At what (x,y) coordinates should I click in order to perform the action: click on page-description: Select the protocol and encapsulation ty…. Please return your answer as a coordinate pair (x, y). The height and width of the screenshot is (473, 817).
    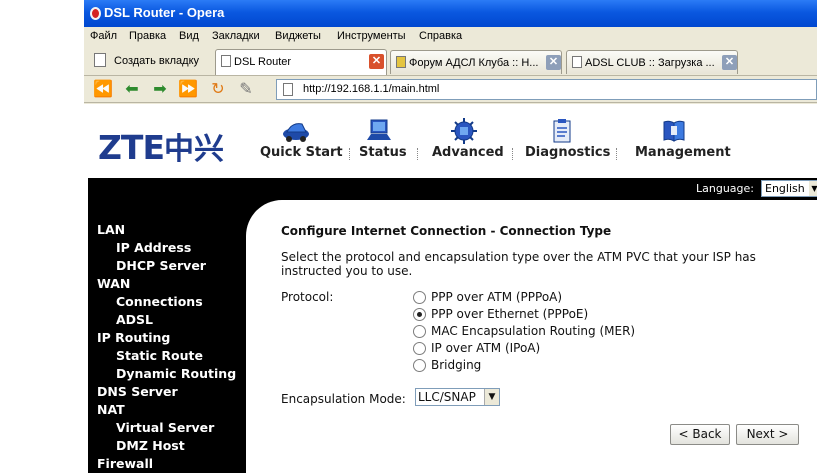
    Looking at the image, I should click on (518, 264).